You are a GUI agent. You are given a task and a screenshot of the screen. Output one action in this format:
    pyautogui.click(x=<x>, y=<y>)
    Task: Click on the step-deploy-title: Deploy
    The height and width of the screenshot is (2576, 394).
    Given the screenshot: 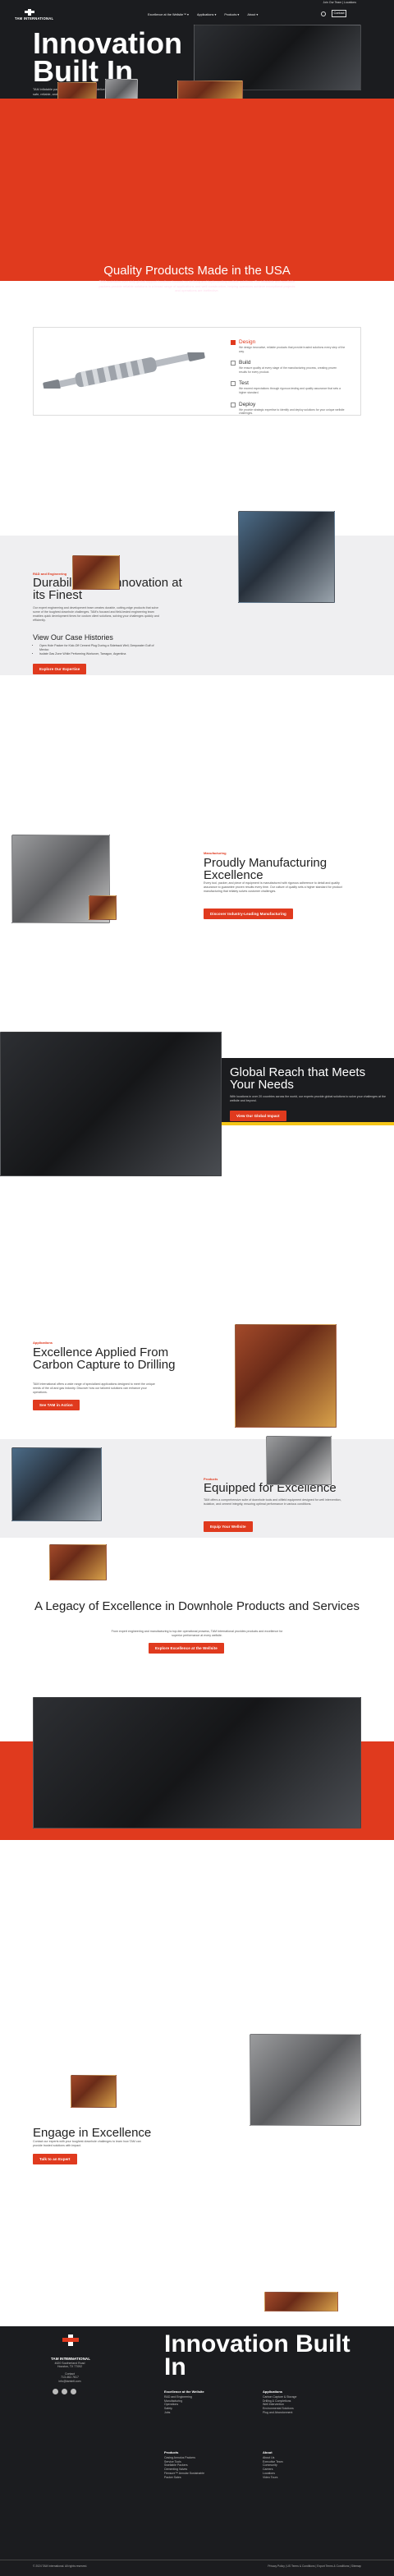 What is the action you would take?
    pyautogui.click(x=247, y=404)
    